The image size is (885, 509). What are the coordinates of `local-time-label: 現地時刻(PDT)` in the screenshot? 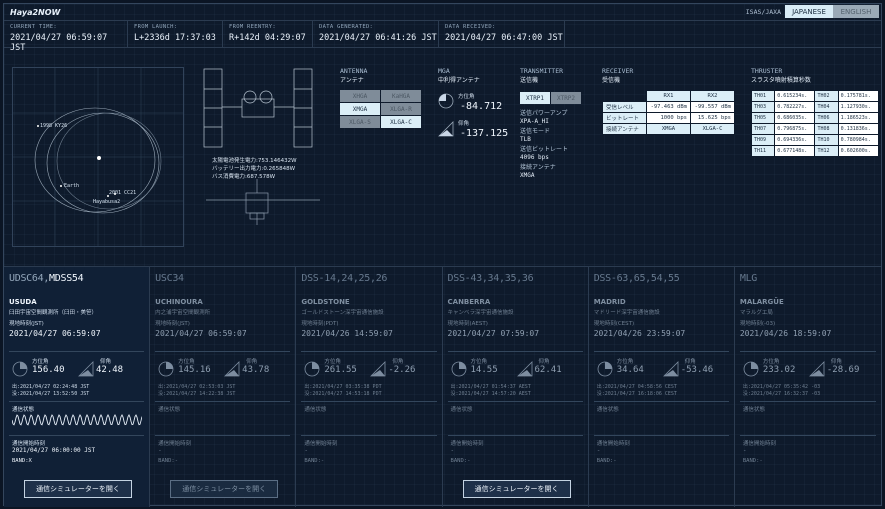 It's located at (320, 324).